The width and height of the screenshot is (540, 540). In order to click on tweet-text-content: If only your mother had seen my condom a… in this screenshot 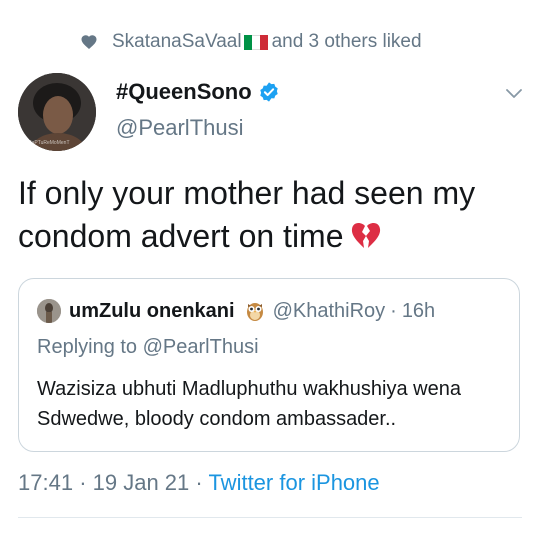, I will do `click(247, 214)`.